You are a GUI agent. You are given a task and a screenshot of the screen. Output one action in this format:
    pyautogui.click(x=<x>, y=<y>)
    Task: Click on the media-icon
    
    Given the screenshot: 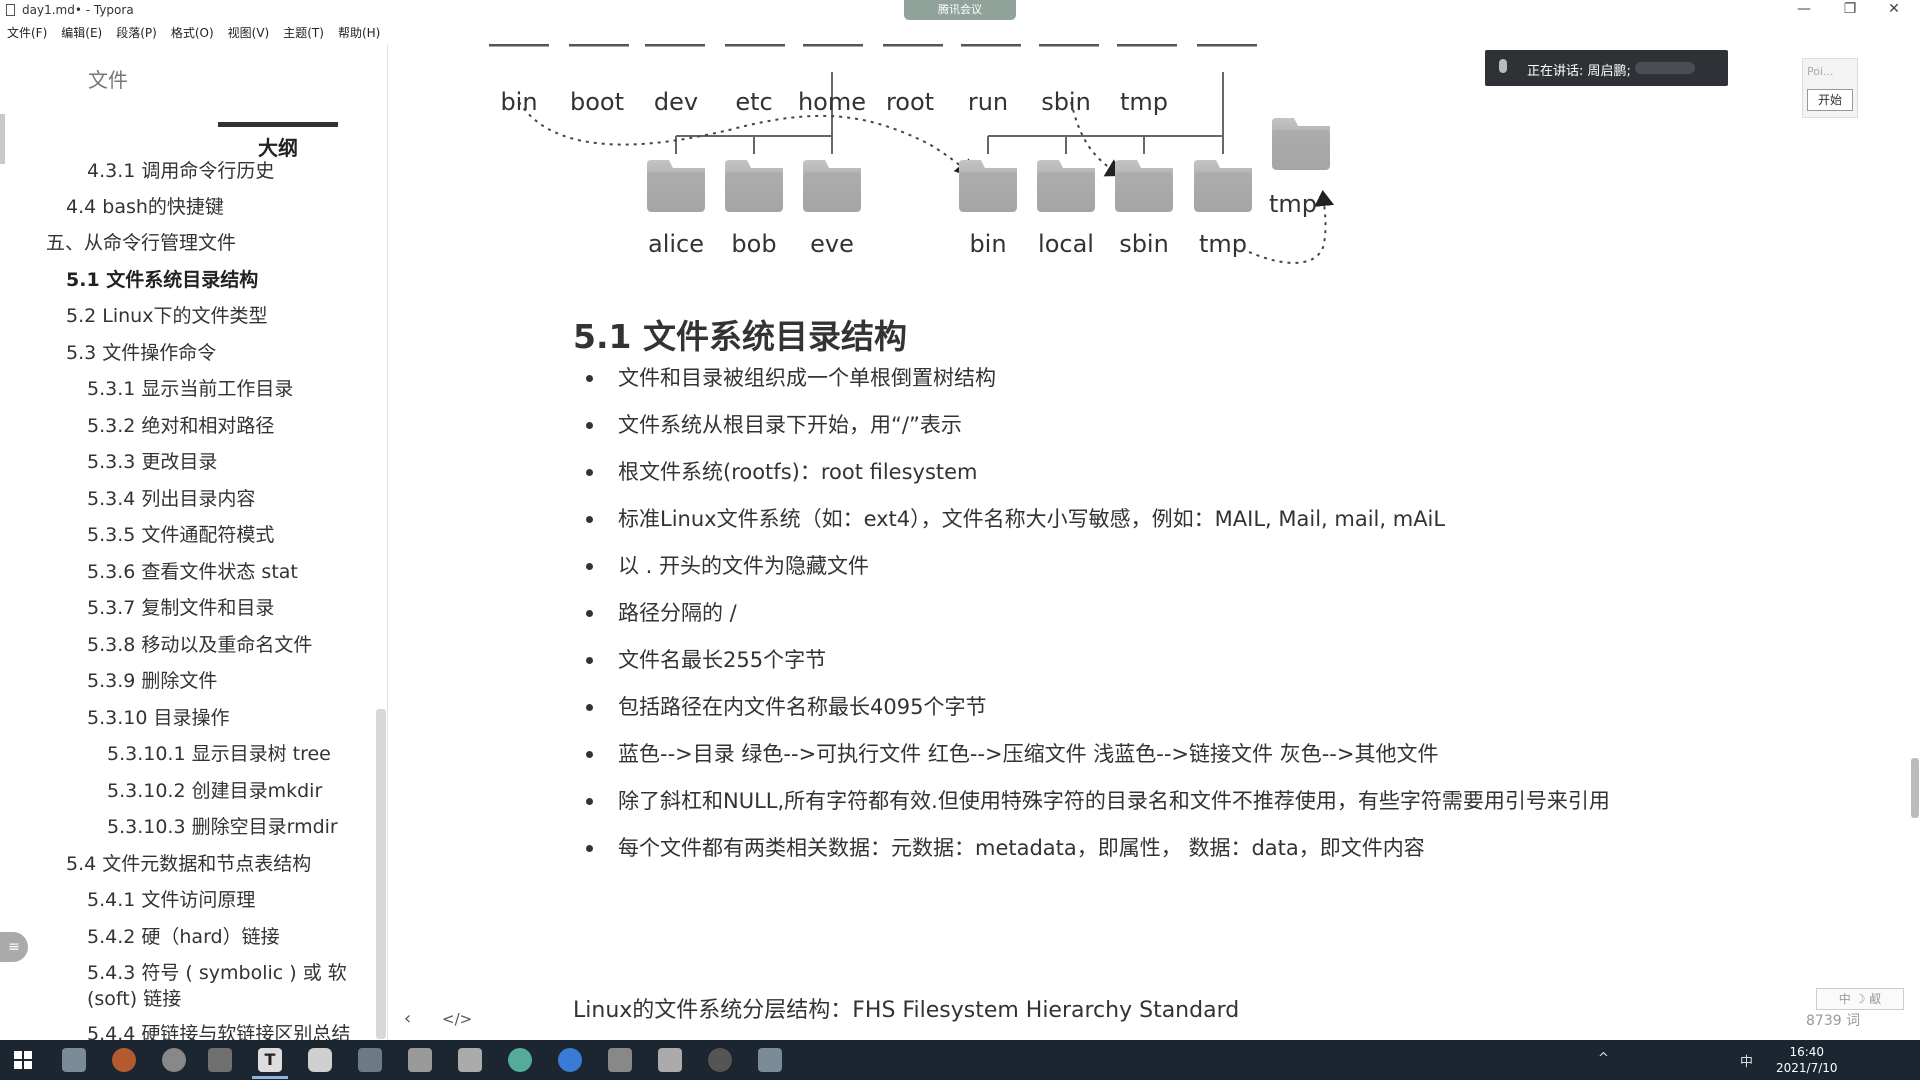 What is the action you would take?
    pyautogui.click(x=720, y=1060)
    